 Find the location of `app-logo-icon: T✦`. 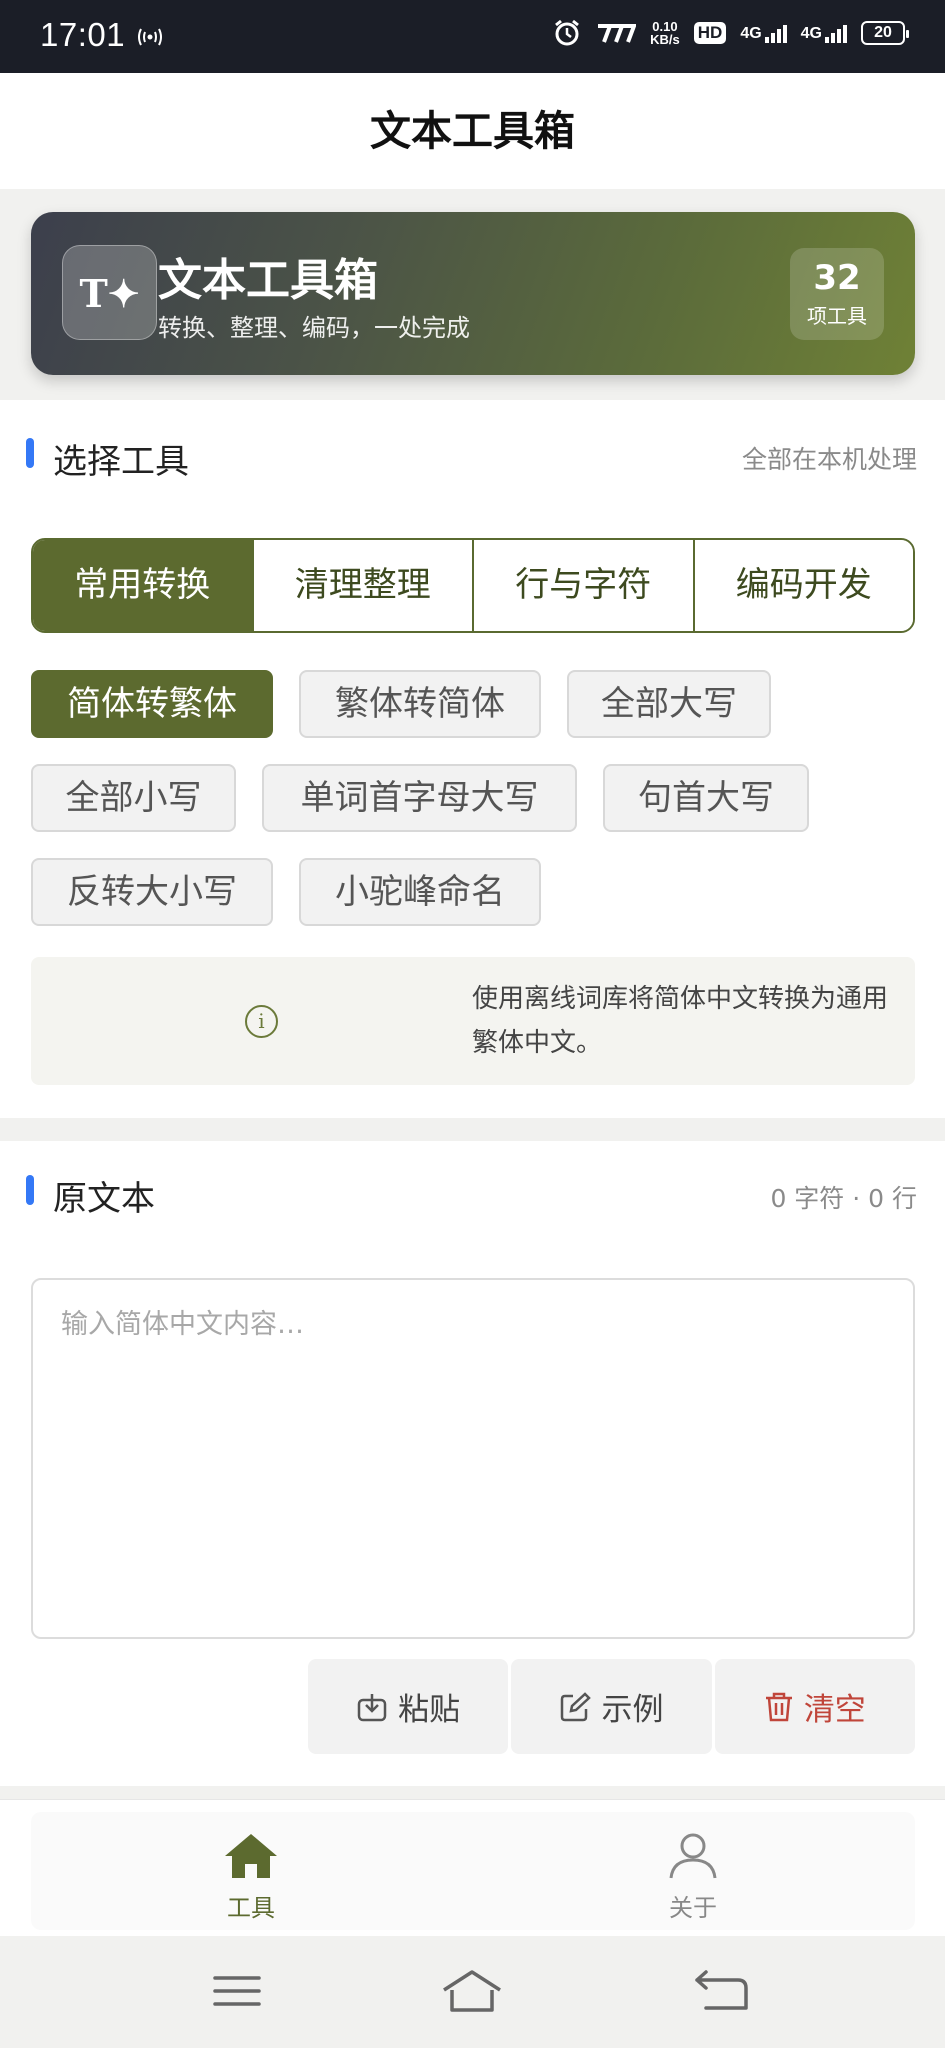

app-logo-icon: T✦ is located at coordinates (109, 292).